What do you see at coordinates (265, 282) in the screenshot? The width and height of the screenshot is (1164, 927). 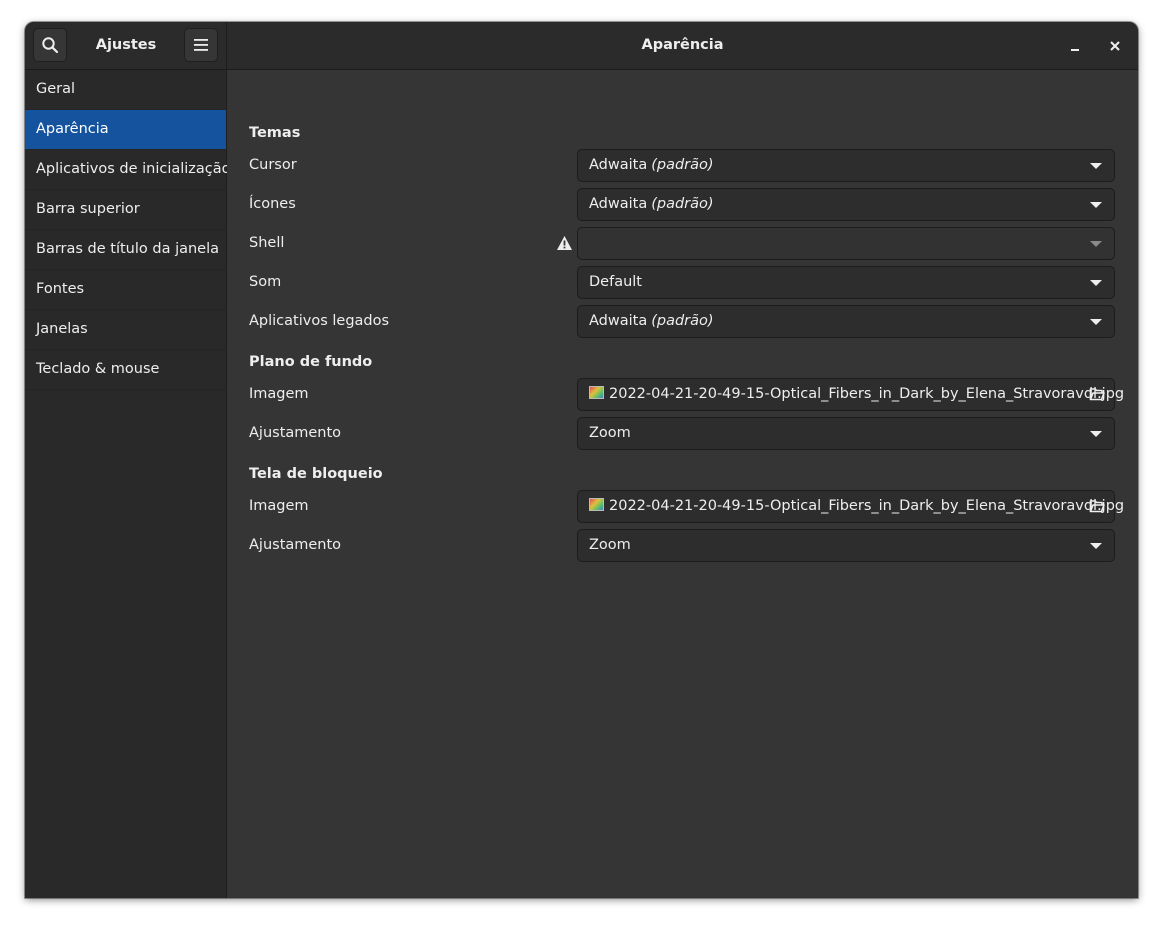 I see `sound-label: Som` at bounding box center [265, 282].